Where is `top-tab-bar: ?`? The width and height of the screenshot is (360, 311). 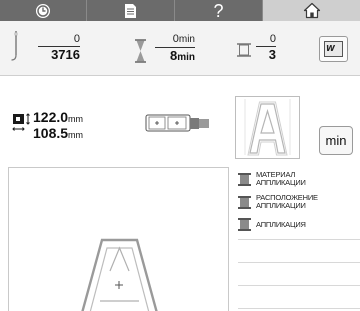
top-tab-bar: ? is located at coordinates (180, 10).